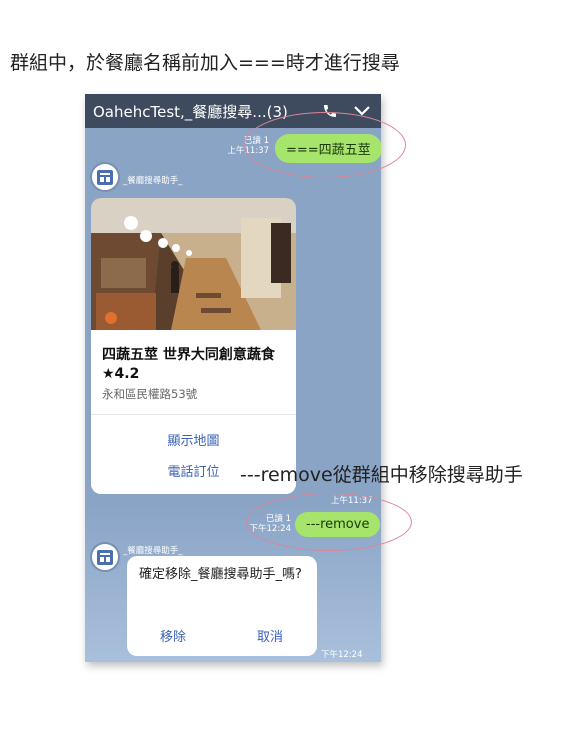 The height and width of the screenshot is (731, 569). Describe the element at coordinates (270, 635) in the screenshot. I see `cancel-button: 取消` at that location.